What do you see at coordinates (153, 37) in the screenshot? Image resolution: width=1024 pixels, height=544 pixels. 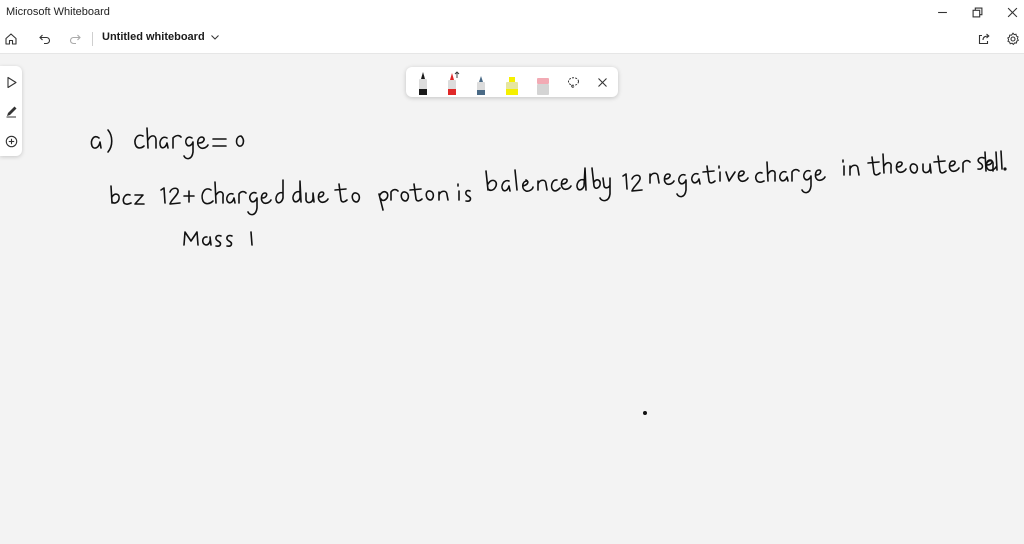 I see `document-title: Untitled whiteboard` at bounding box center [153, 37].